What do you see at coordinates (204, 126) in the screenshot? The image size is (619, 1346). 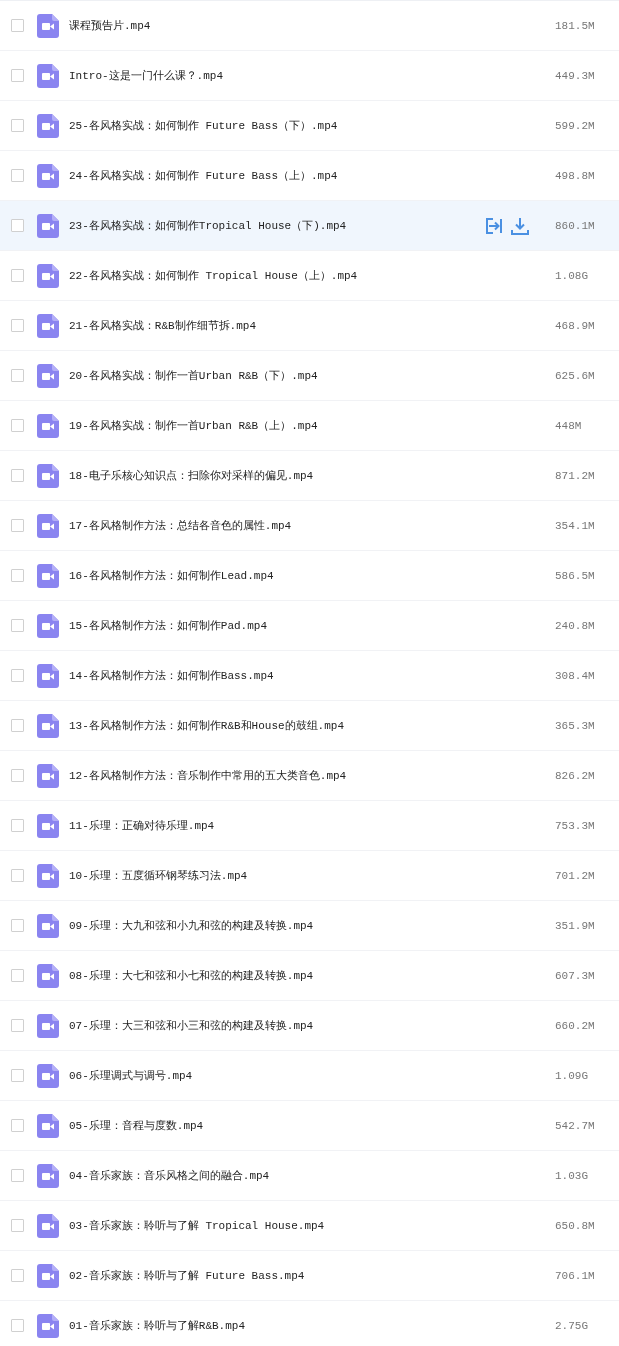 I see `file-name: 25-各风格实战：如何制作 Future Bass（下）.mp4` at bounding box center [204, 126].